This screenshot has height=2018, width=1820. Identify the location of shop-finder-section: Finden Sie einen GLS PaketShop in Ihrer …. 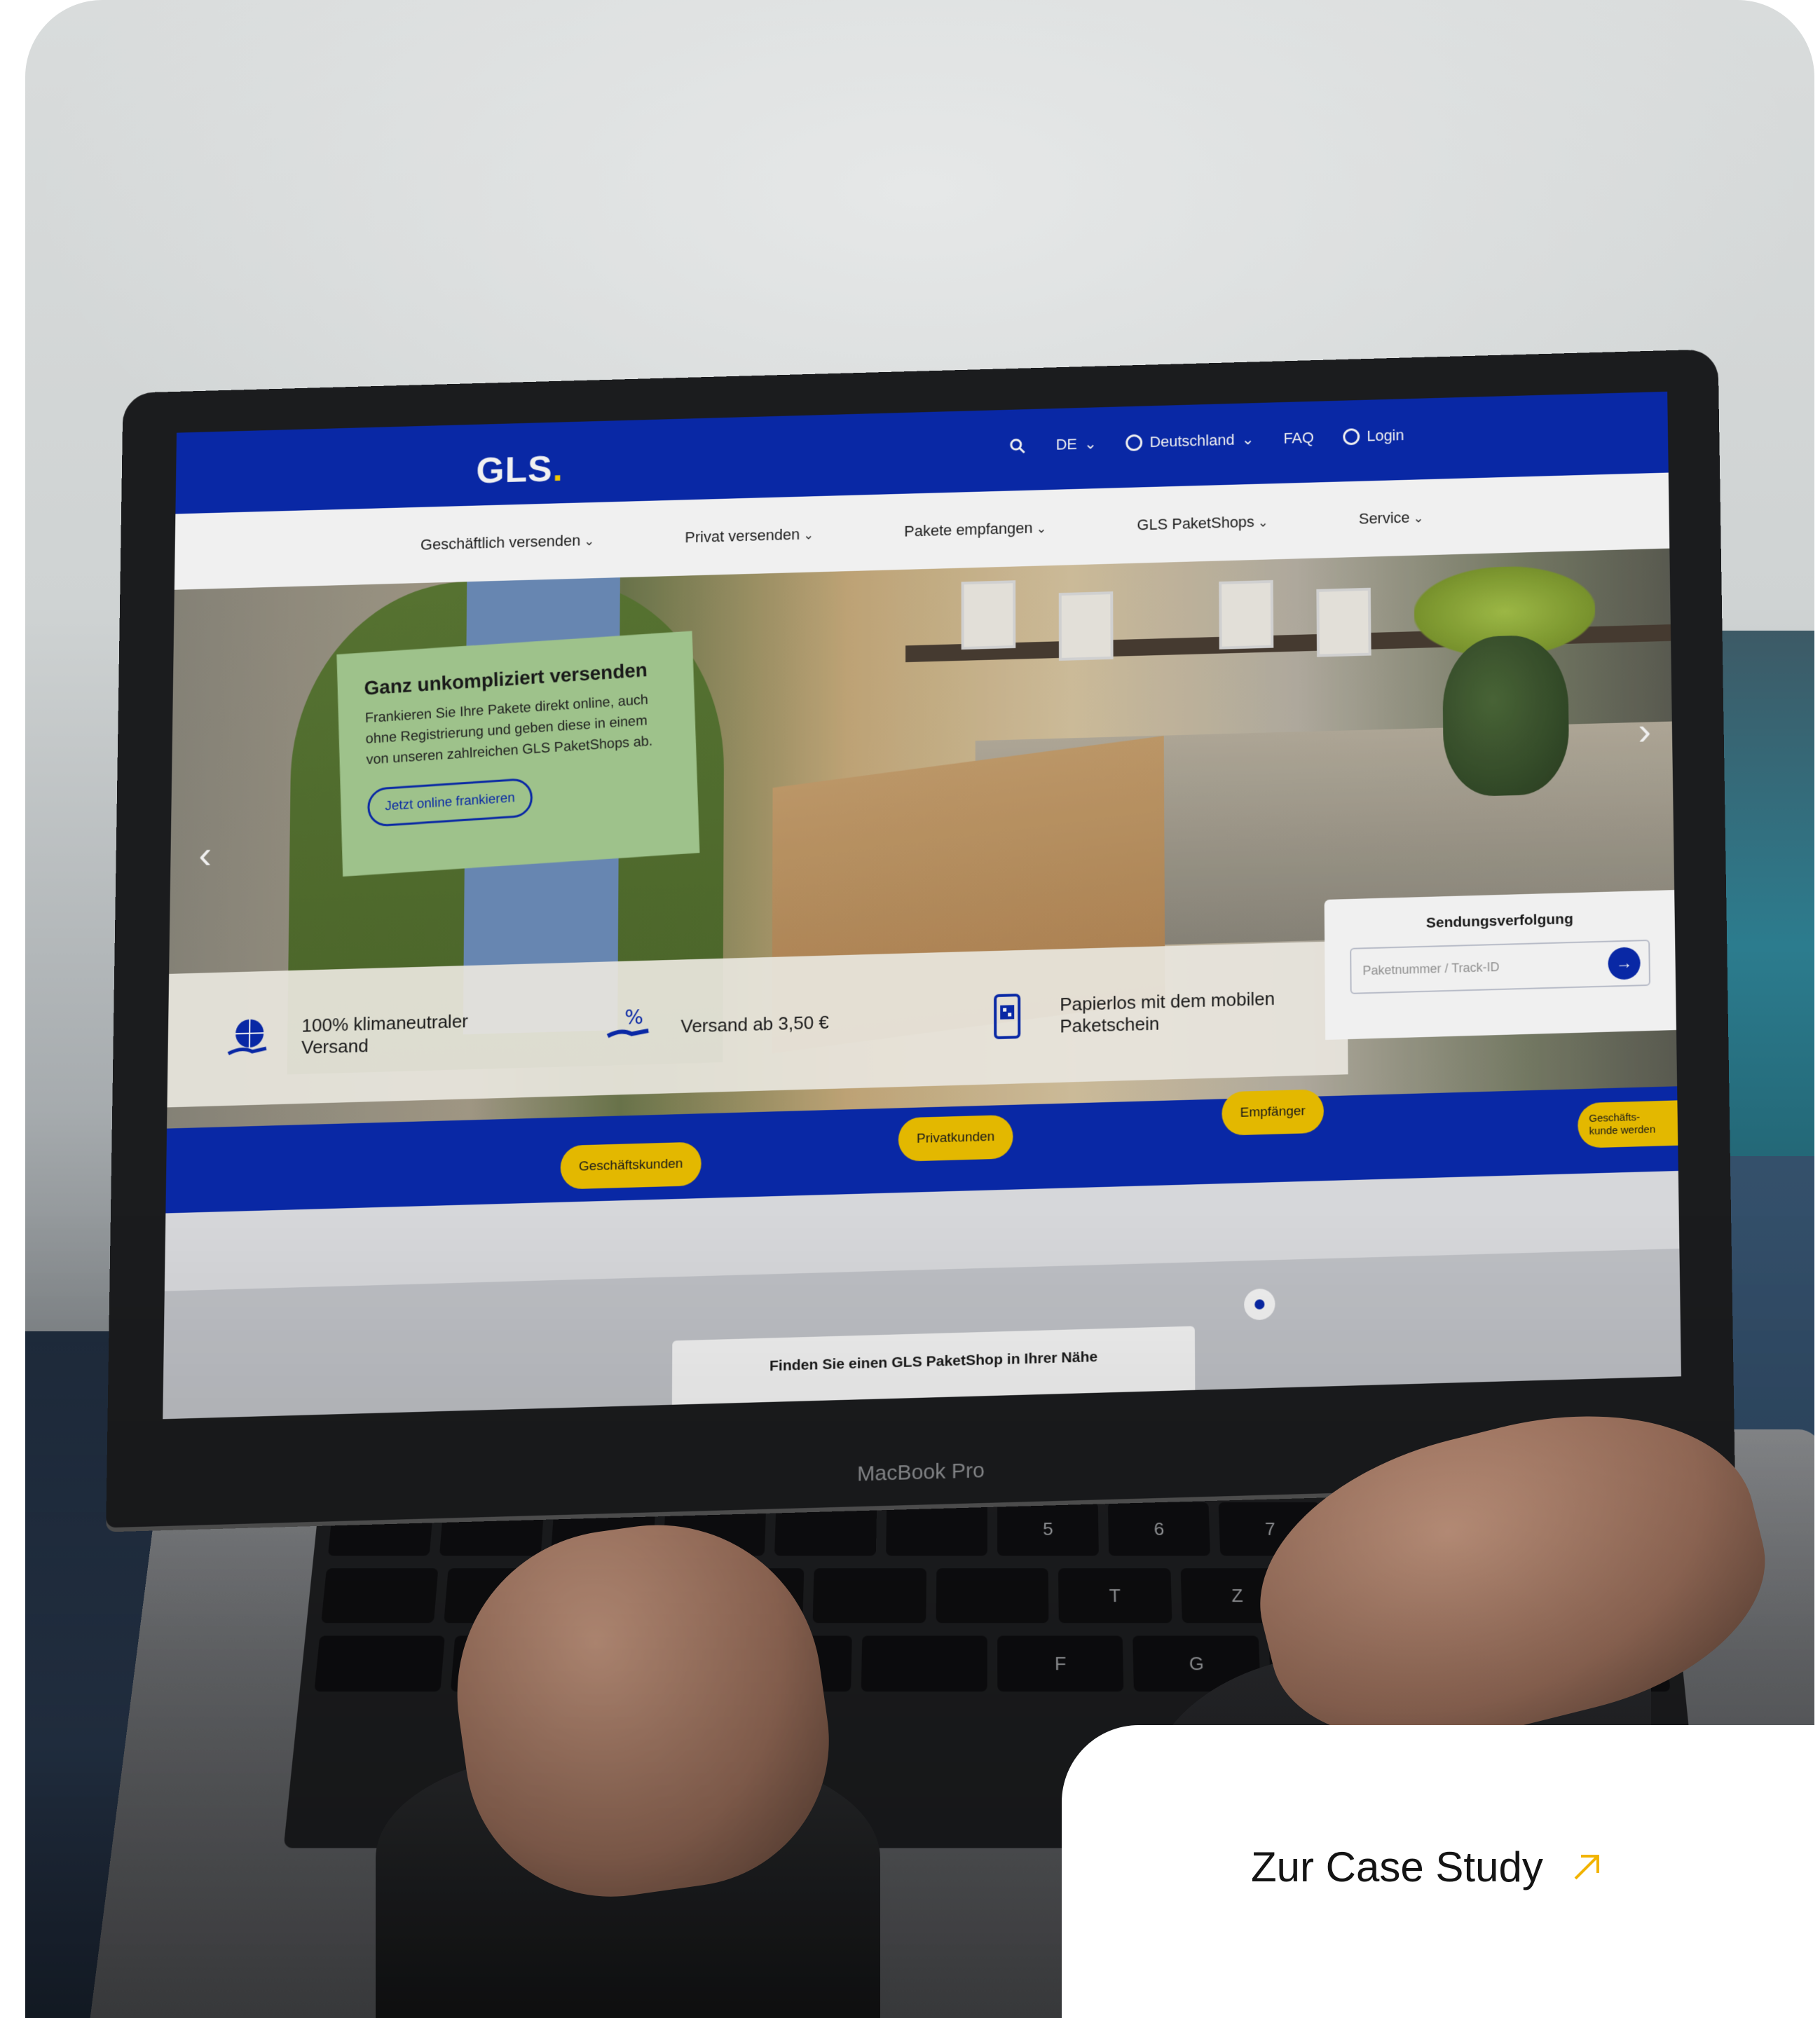
(922, 1295).